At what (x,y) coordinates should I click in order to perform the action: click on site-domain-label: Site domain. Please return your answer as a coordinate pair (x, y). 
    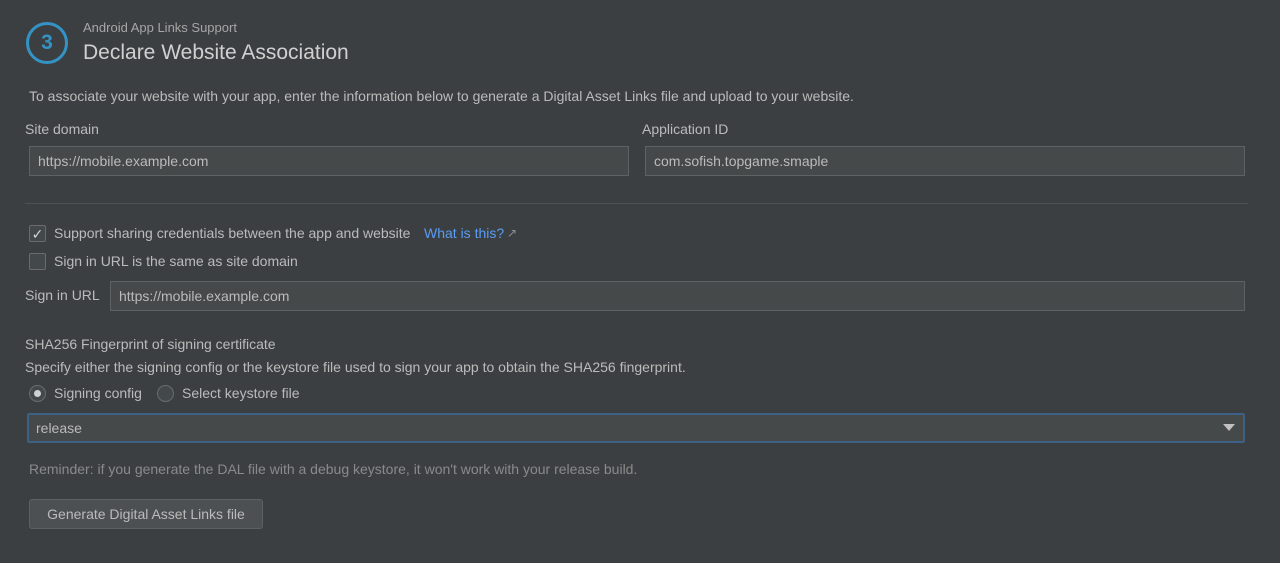
    Looking at the image, I should click on (62, 129).